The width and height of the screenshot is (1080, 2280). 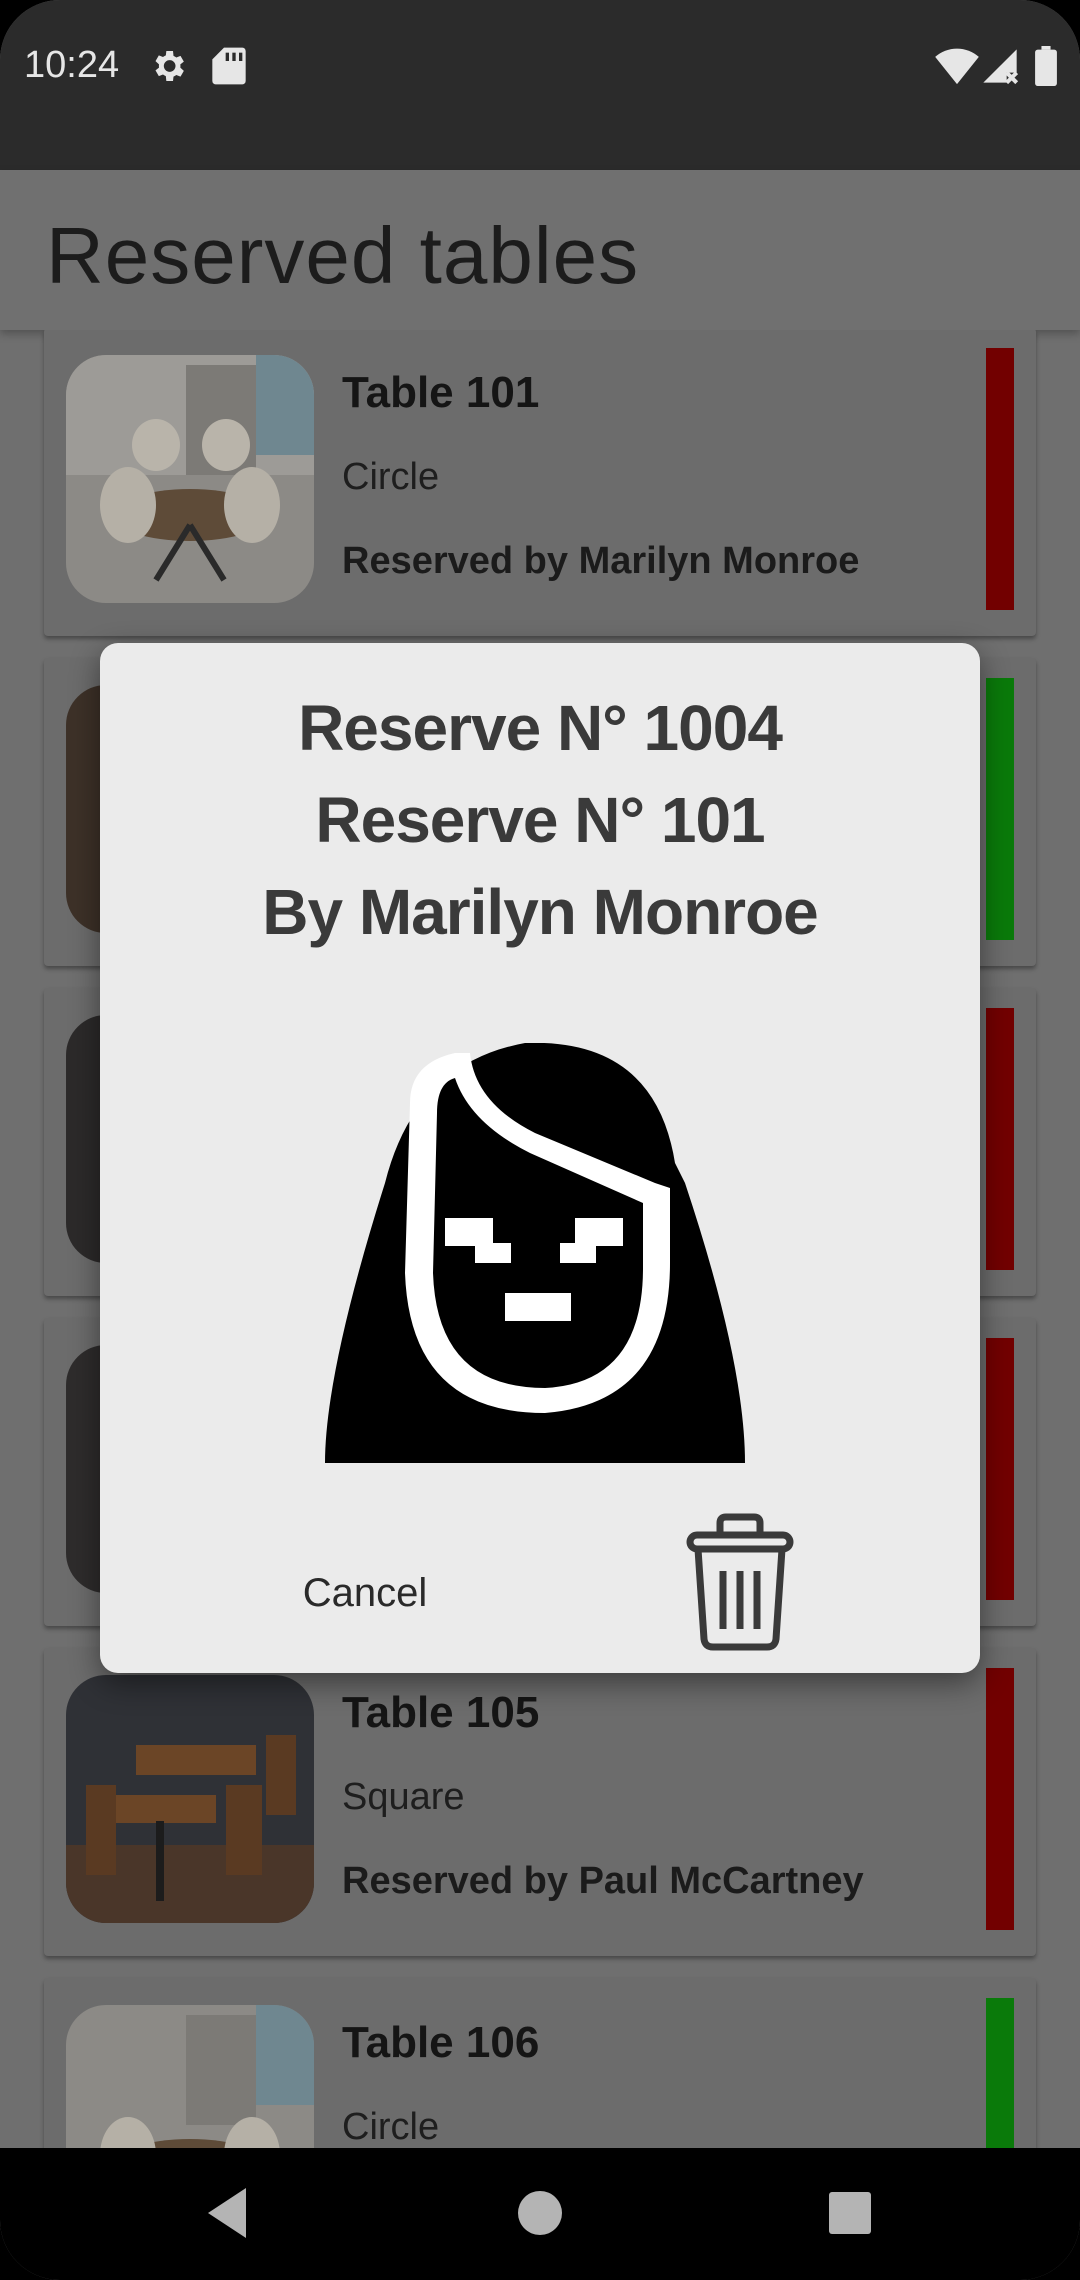 I want to click on sd-card-icon, so click(x=229, y=66).